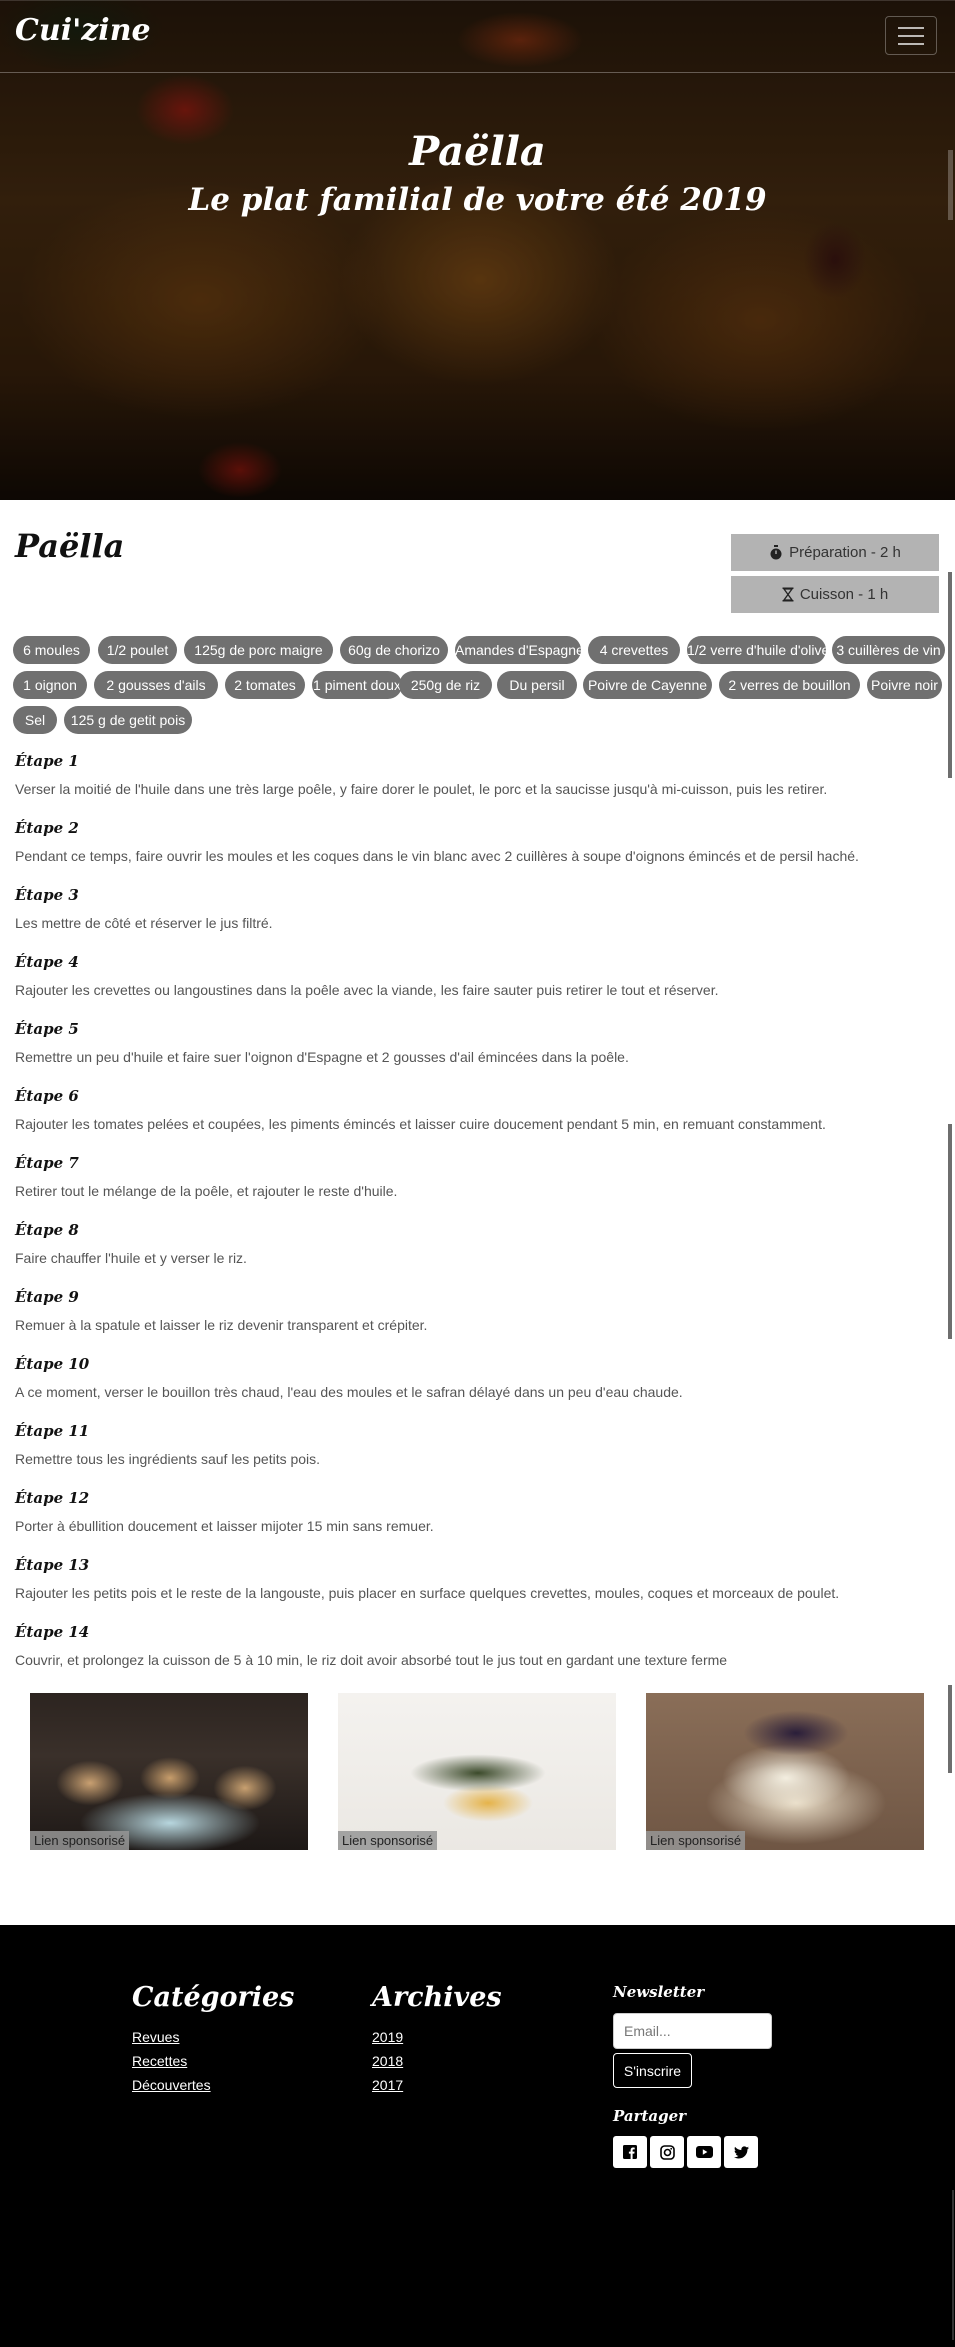  What do you see at coordinates (477, 36) in the screenshot?
I see `navbar: Cui'zine` at bounding box center [477, 36].